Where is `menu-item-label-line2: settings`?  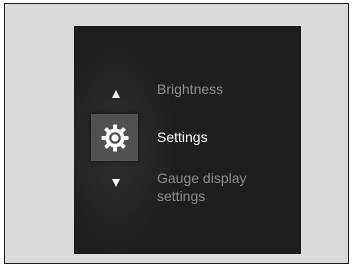 menu-item-label-line2: settings is located at coordinates (181, 196).